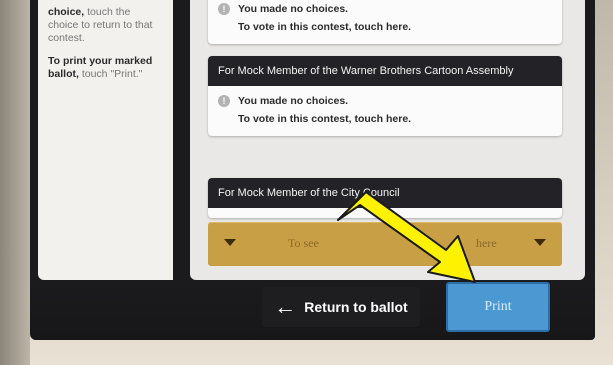  I want to click on return-to-ballot-button: ← Return to ballot, so click(341, 307).